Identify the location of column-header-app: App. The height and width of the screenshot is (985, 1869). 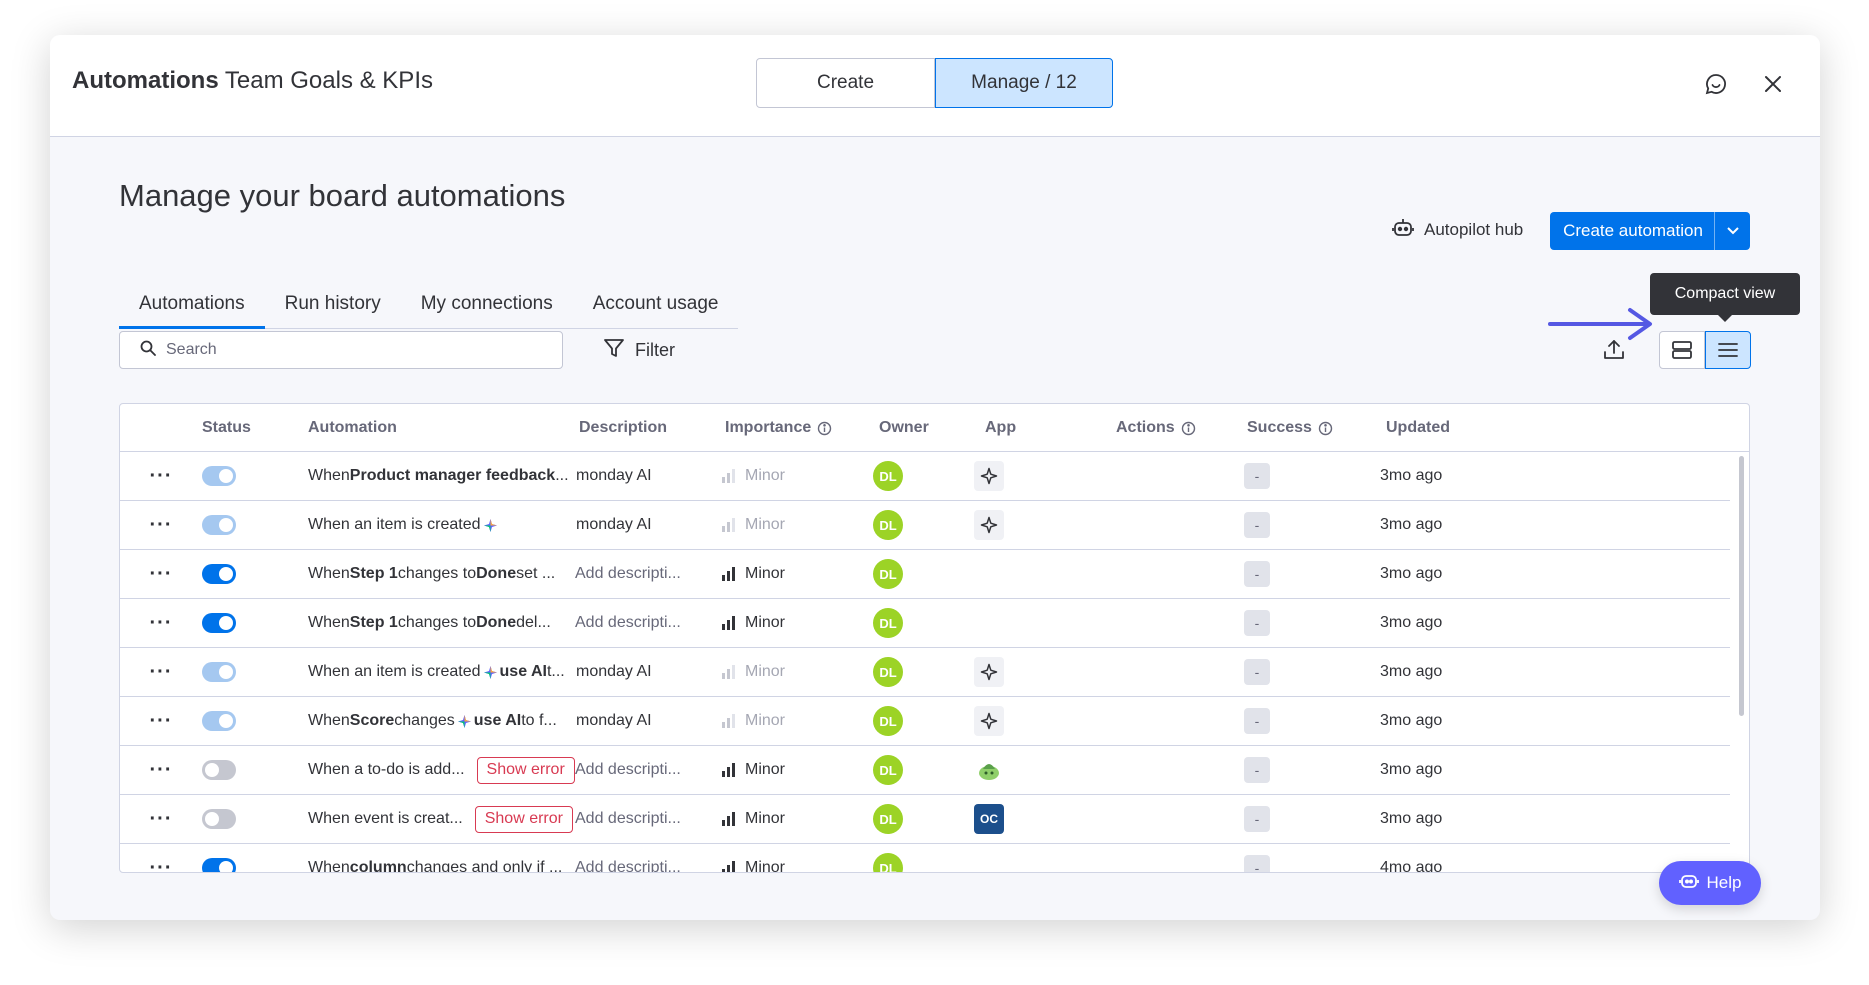
(1000, 428).